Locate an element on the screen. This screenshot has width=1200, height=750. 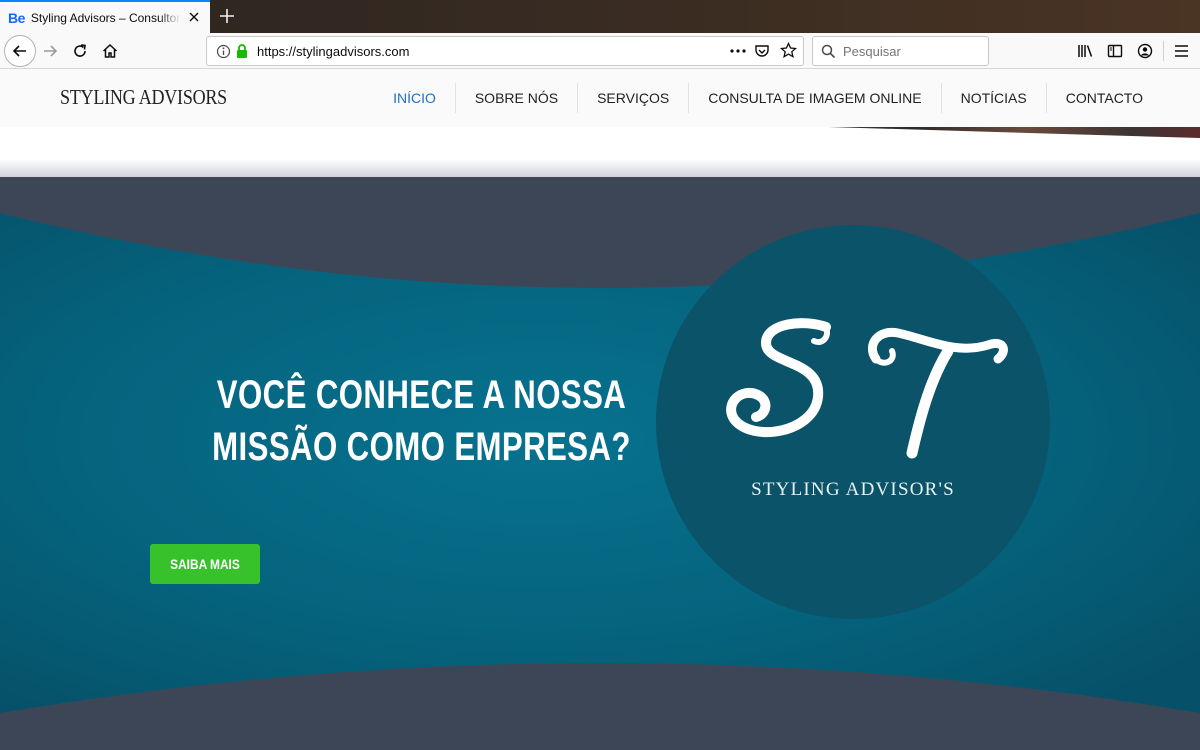
hero-heading-line1: VOCÊ CONHECE A NOSSA is located at coordinates (421, 395).